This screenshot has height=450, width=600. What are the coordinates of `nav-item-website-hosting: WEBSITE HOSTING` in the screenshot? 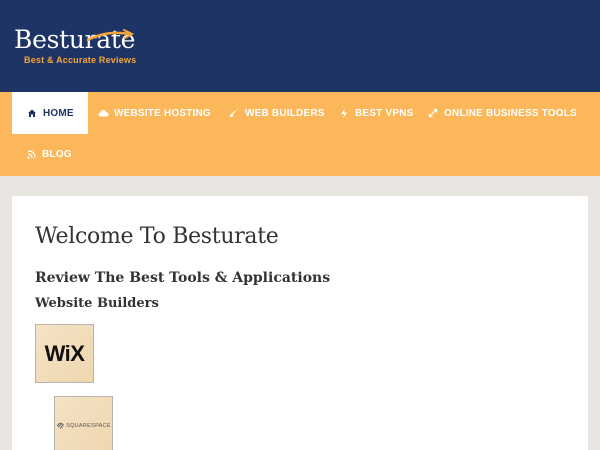 It's located at (154, 113).